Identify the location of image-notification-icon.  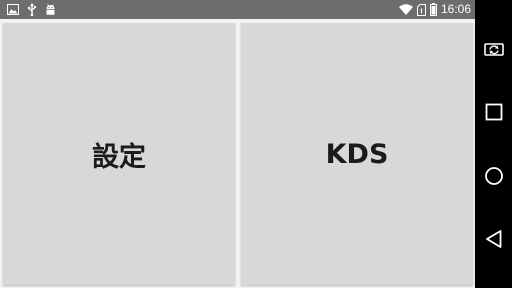
(13, 9).